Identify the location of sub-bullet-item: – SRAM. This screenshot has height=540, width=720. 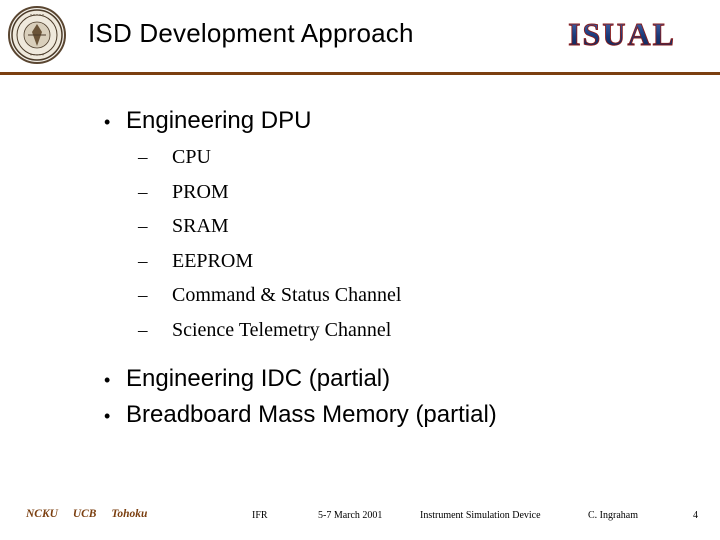
(360, 226).